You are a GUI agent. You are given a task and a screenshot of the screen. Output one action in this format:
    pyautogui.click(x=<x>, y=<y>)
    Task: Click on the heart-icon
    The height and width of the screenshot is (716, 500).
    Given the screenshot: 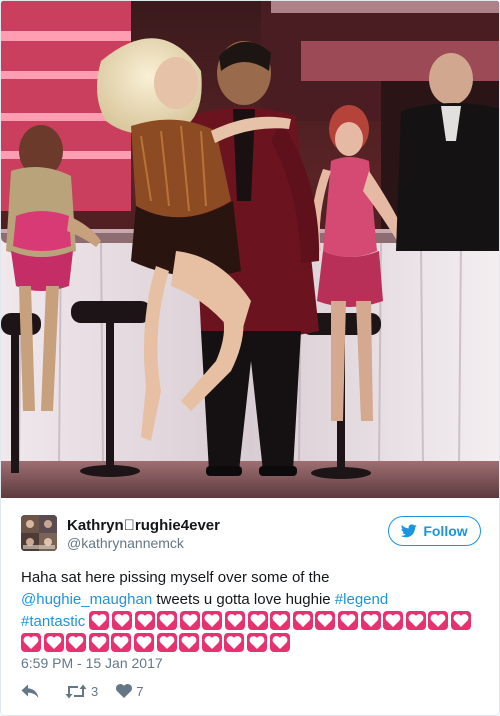 What is the action you would take?
    pyautogui.click(x=124, y=691)
    